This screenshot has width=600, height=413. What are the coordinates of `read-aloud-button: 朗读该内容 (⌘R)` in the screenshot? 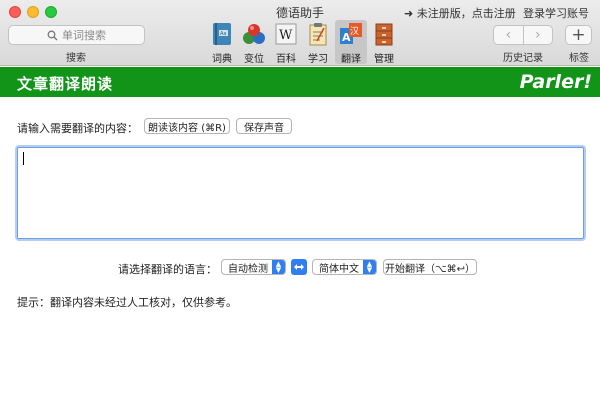 It's located at (187, 126).